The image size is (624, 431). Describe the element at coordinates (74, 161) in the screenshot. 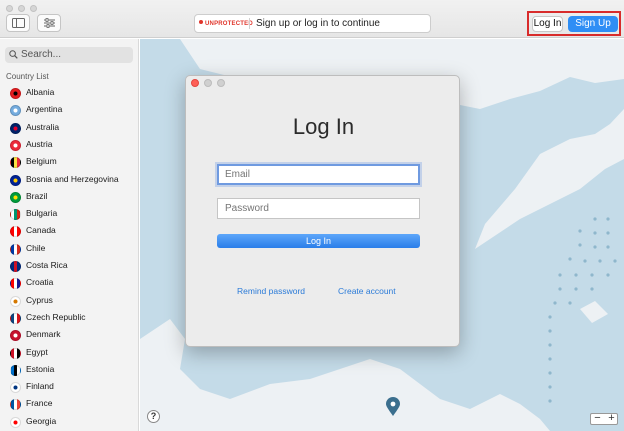

I see `country-item: Belgium` at that location.